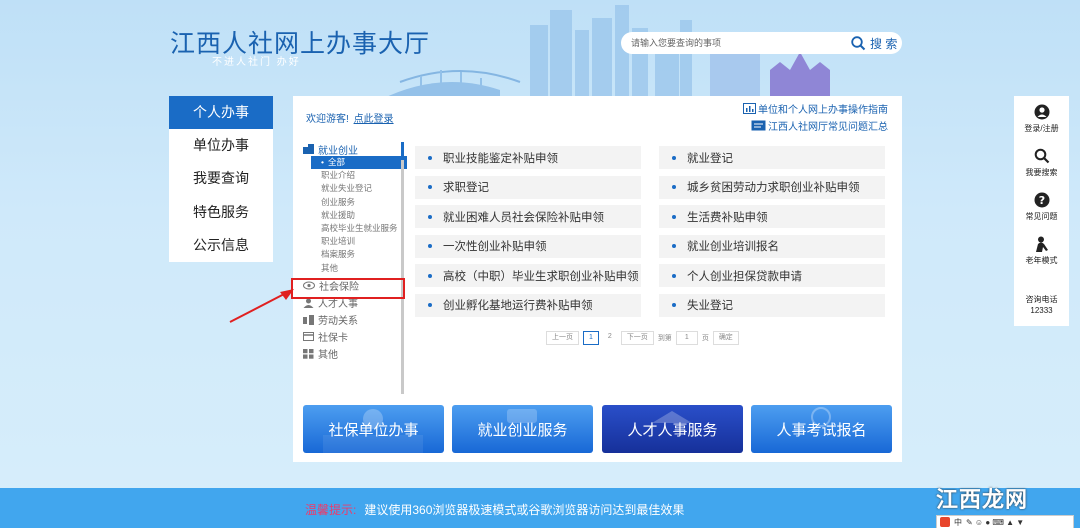 The image size is (1080, 528). I want to click on banner-talent: 人才人事服务, so click(672, 429).